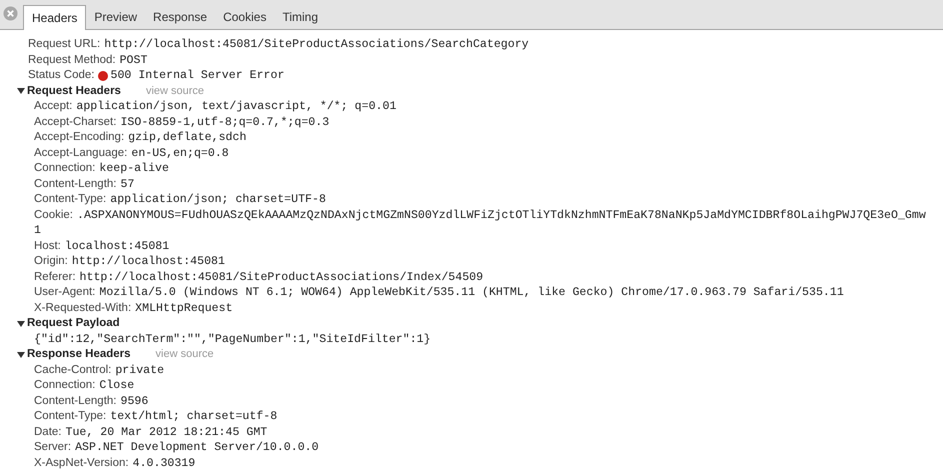 Image resolution: width=943 pixels, height=476 pixels. Describe the element at coordinates (83, 308) in the screenshot. I see `header-name: X-Requested-With:` at that location.